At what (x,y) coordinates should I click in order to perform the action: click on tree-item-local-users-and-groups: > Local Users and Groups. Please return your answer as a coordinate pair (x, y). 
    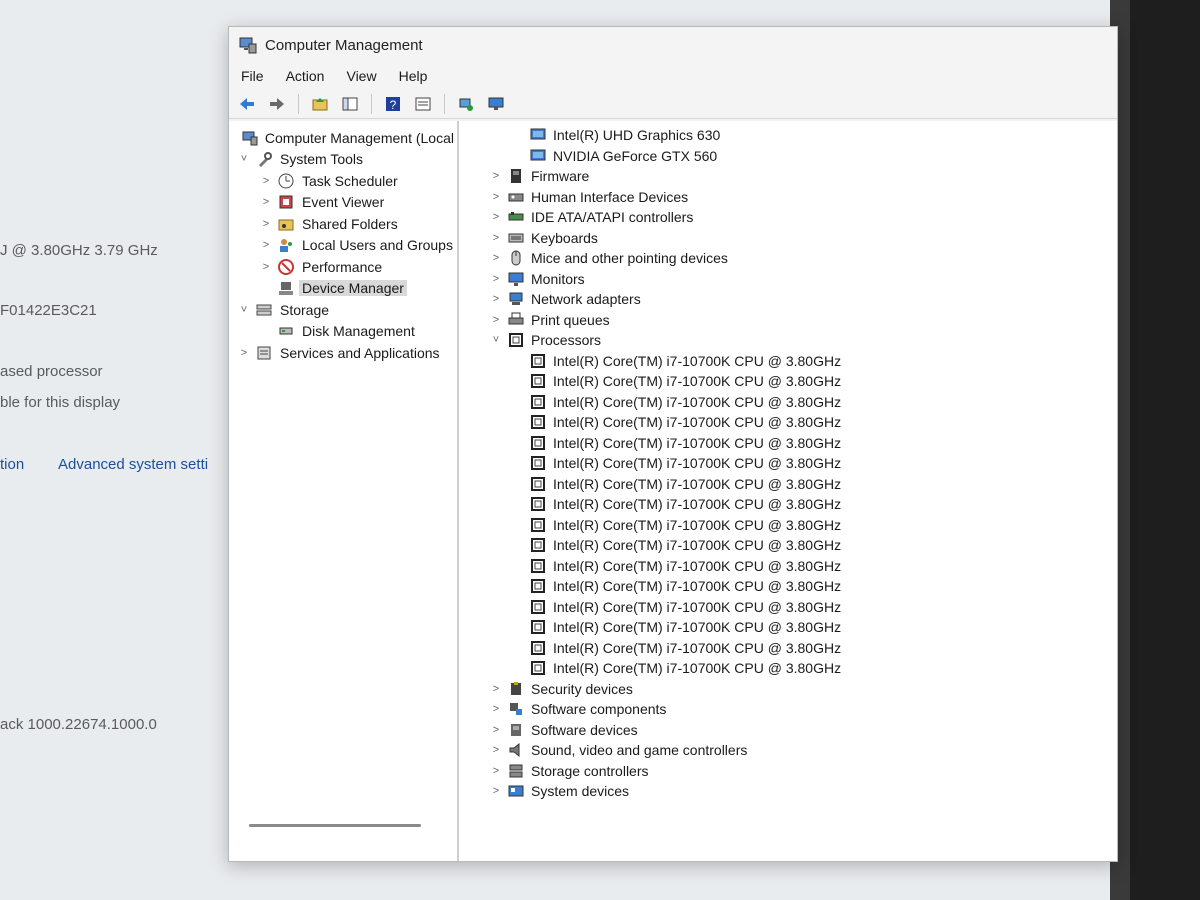
    Looking at the image, I should click on (343, 246).